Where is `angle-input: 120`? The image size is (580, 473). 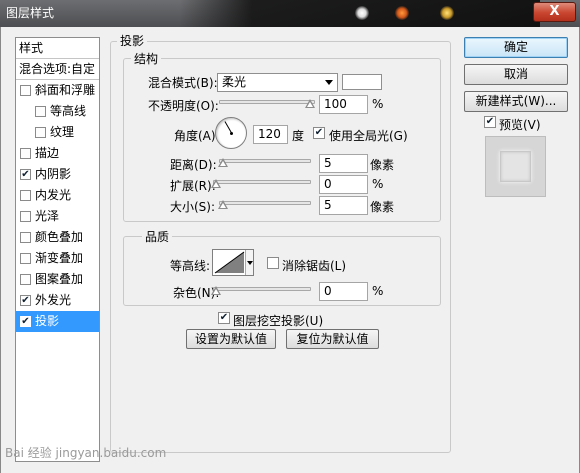
angle-input: 120 is located at coordinates (270, 134).